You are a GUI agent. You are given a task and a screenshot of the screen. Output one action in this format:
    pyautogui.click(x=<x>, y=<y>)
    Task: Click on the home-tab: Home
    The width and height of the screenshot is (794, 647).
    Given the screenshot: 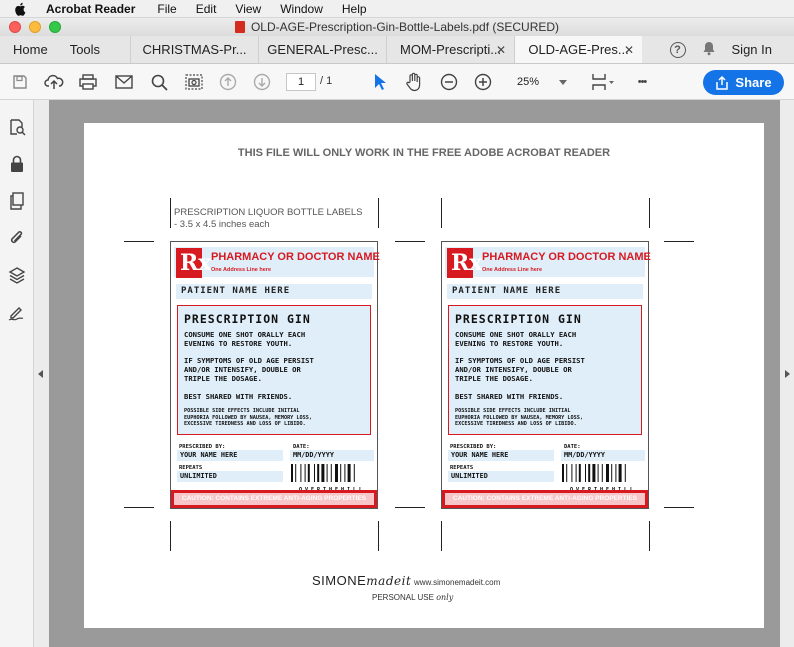 What is the action you would take?
    pyautogui.click(x=35, y=49)
    